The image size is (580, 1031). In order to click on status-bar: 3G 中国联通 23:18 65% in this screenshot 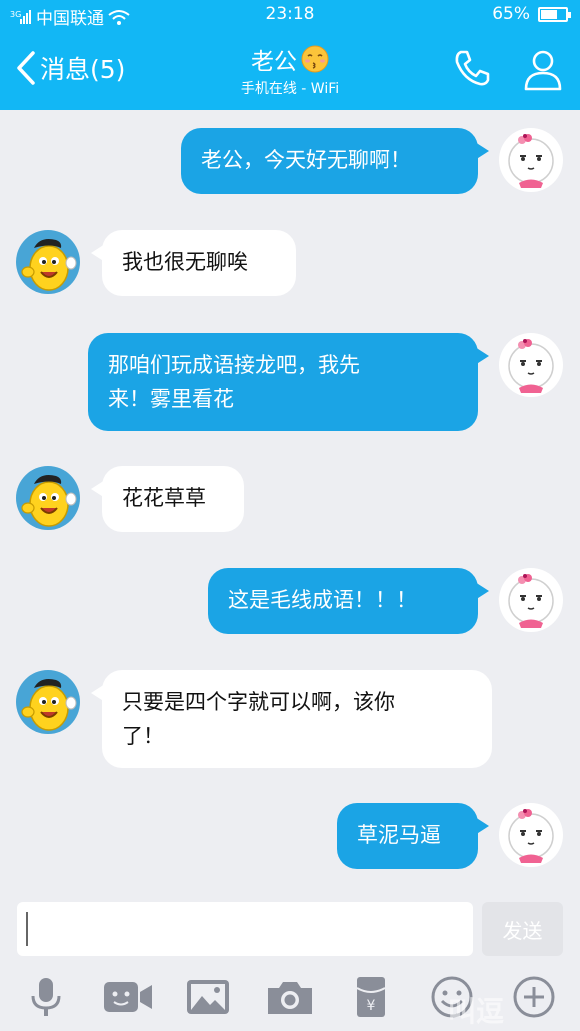, I will do `click(290, 15)`.